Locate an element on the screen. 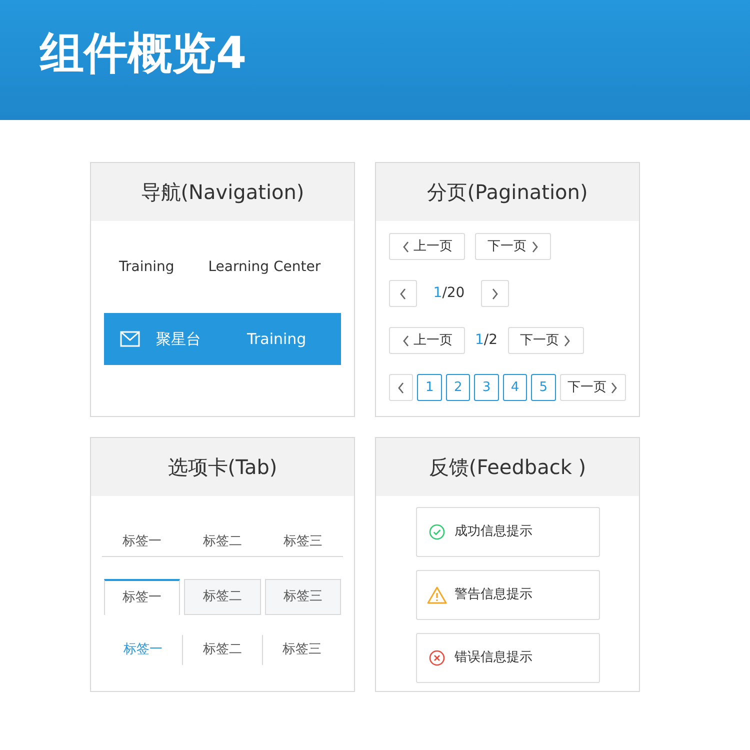  warning-icon is located at coordinates (436, 595).